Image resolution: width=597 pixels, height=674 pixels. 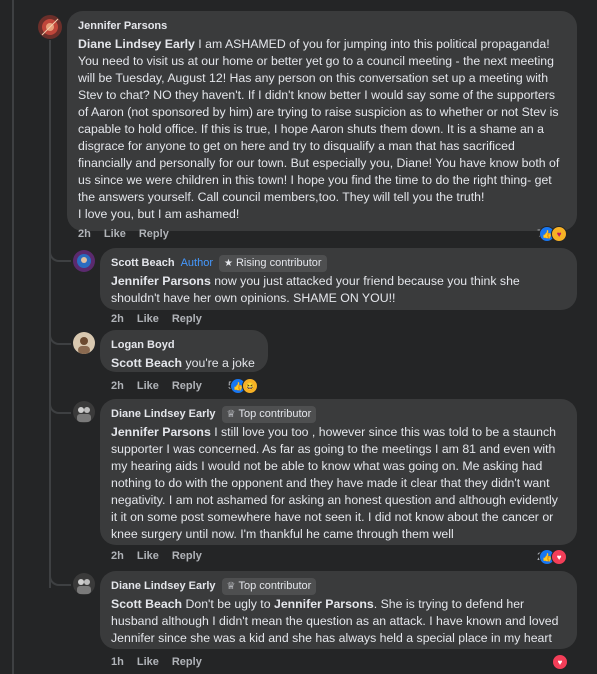 I want to click on comment-author: Jennifer Parsons, so click(x=322, y=26).